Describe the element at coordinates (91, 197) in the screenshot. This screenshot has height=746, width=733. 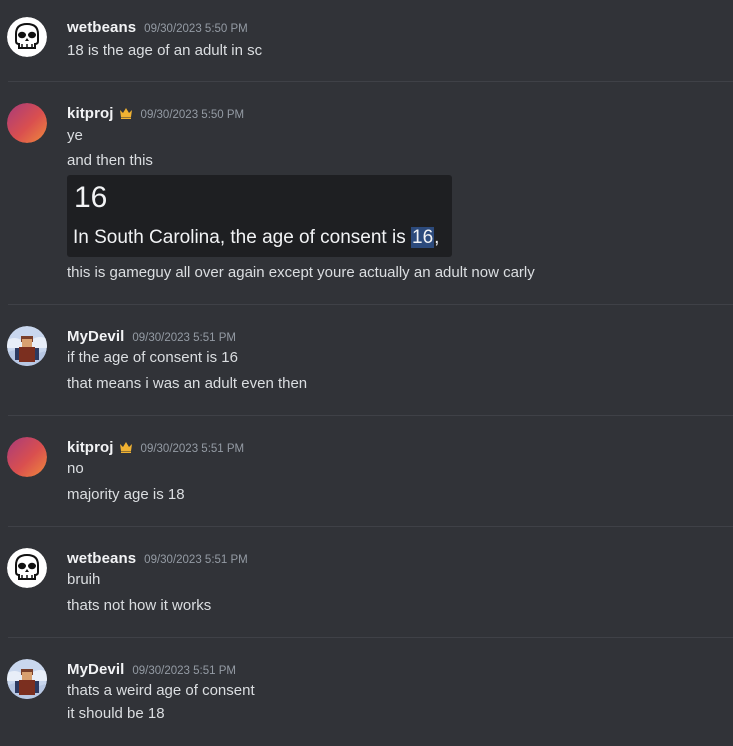
I see `embed-title: 16` at that location.